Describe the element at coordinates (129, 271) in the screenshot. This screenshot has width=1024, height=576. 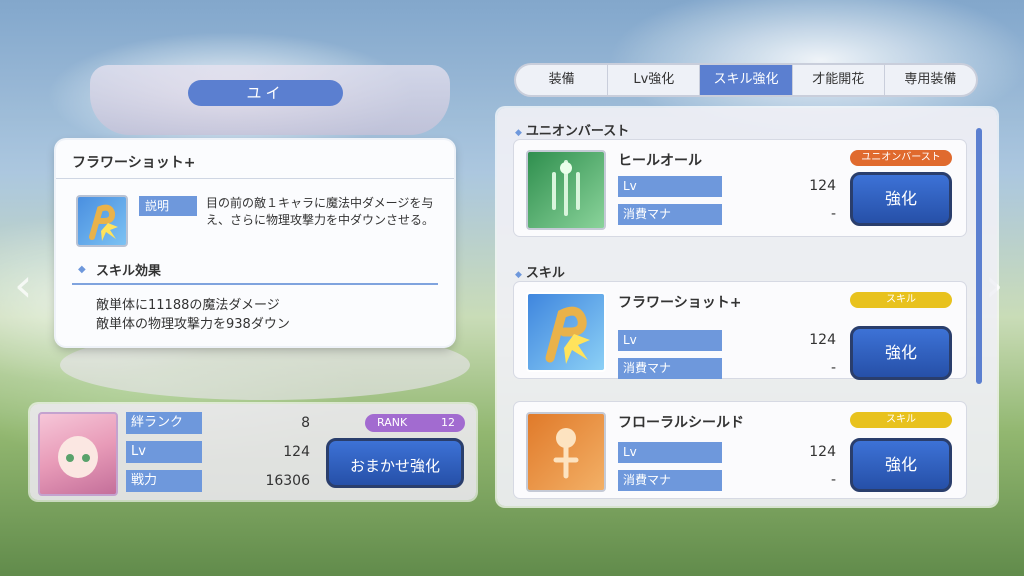
I see `skill-effect-title: スキル効果` at that location.